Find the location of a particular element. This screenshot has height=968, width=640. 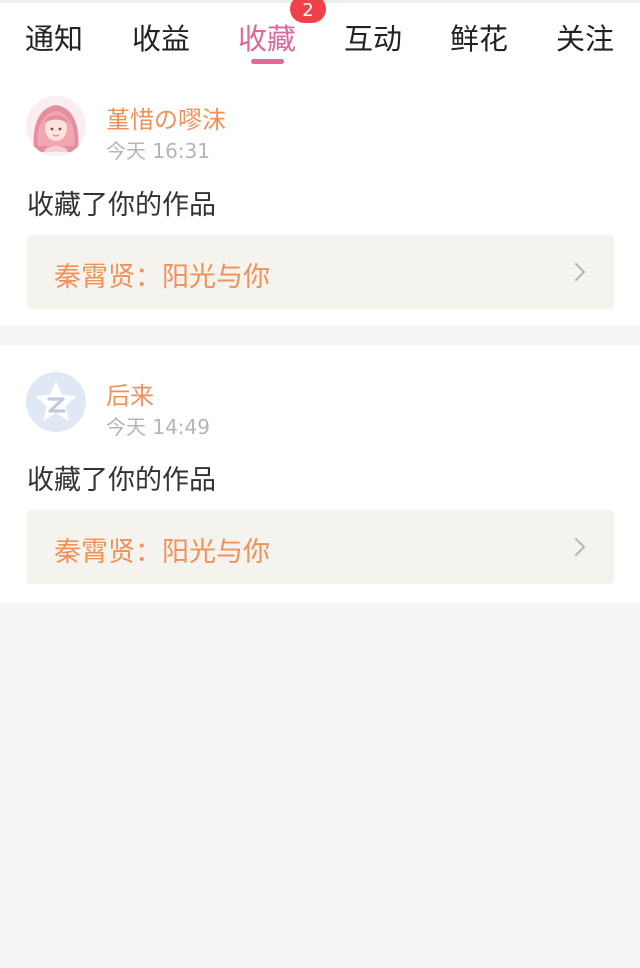

tab-following: 关注 is located at coordinates (585, 35).